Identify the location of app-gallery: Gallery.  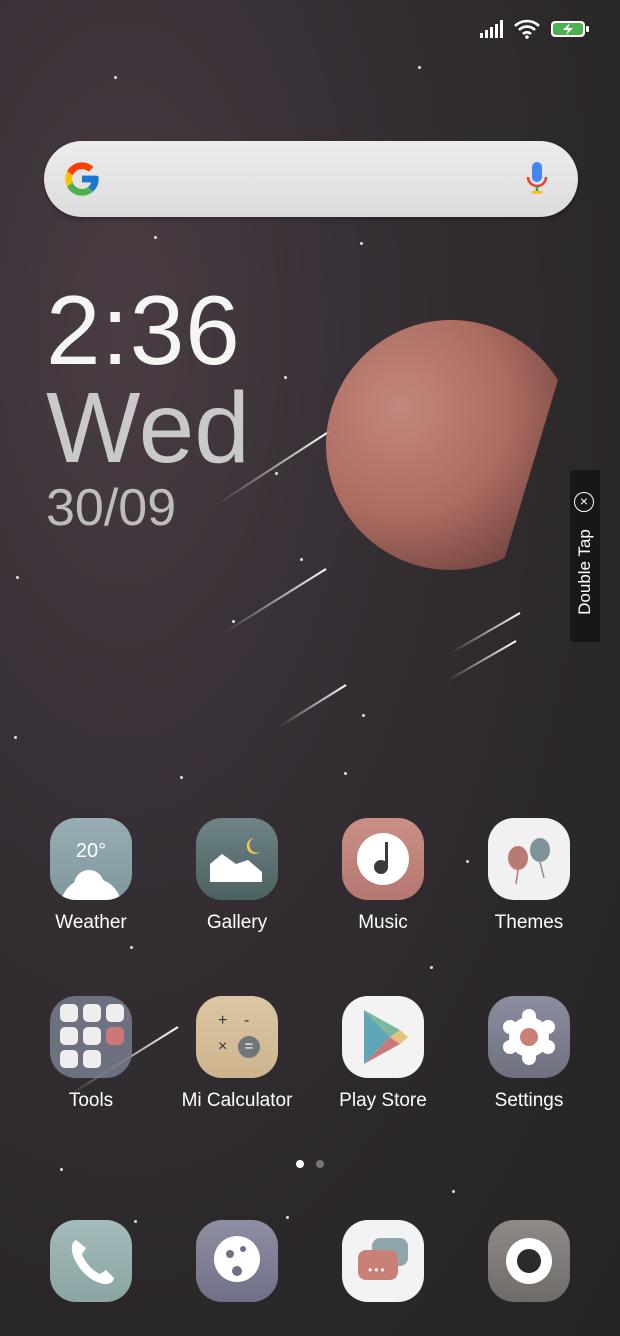
(237, 876).